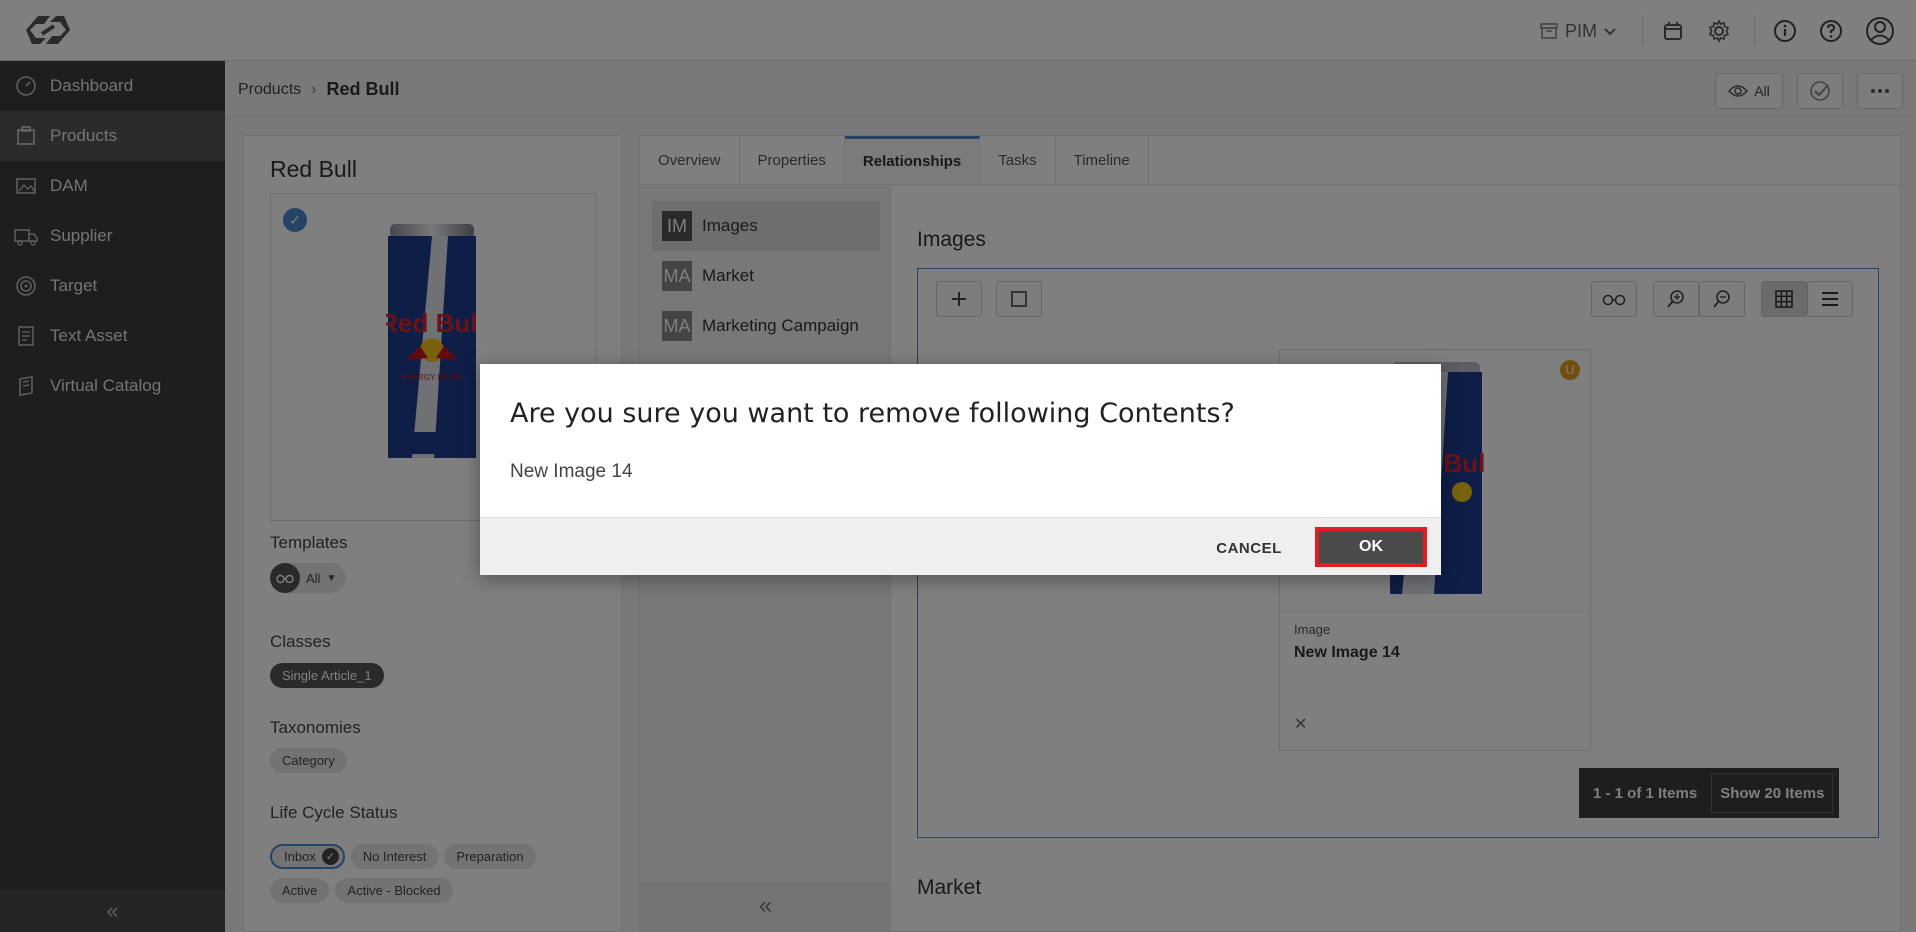 The image size is (1916, 932). Describe the element at coordinates (960, 546) in the screenshot. I see `dialog-footer: CANCEL OK` at that location.